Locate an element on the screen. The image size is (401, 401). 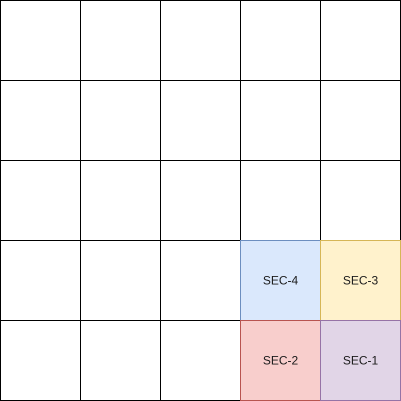
section-label: SEC-3 is located at coordinates (361, 281).